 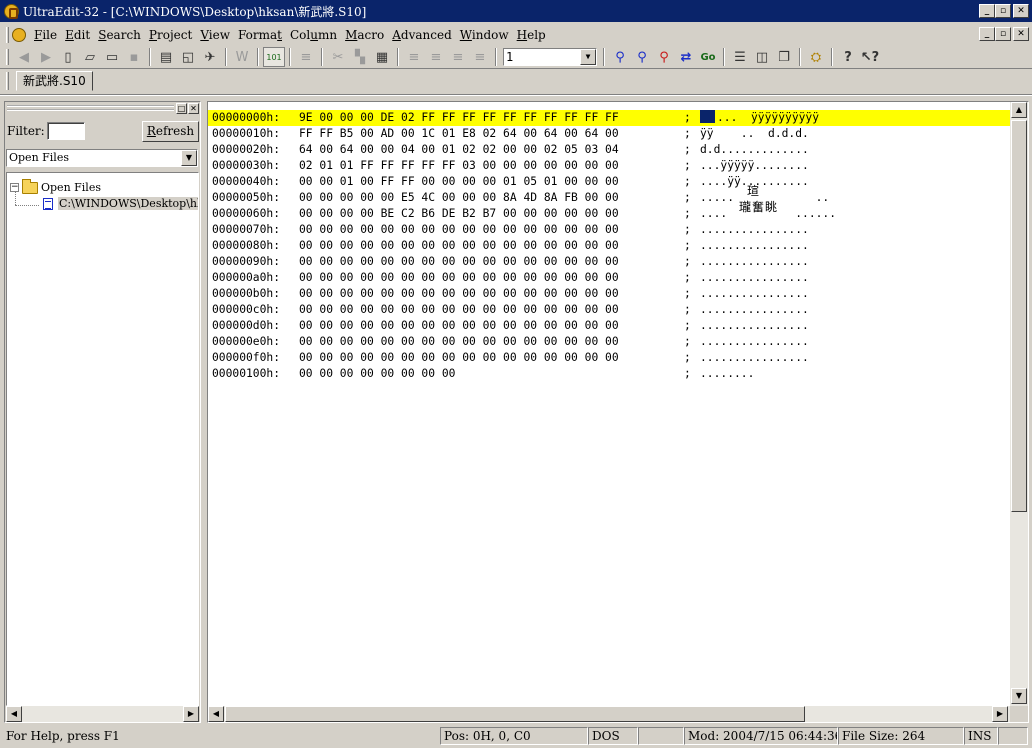 I want to click on menu-project: Project, so click(x=172, y=35).